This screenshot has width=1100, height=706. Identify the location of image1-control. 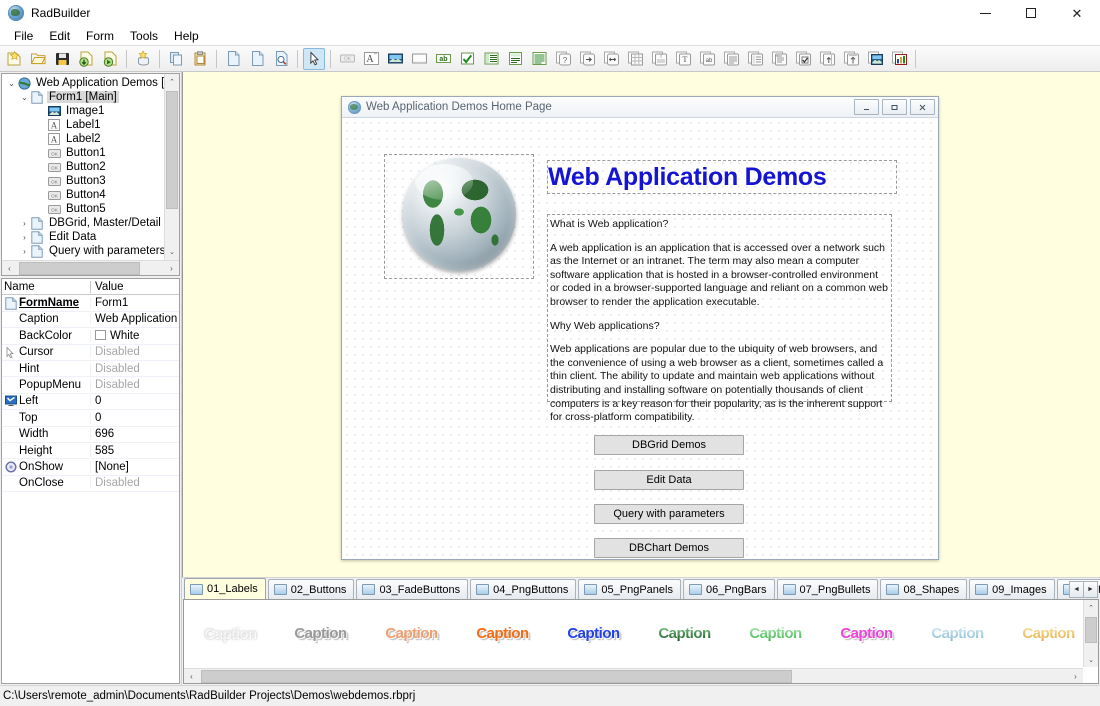
(459, 216).